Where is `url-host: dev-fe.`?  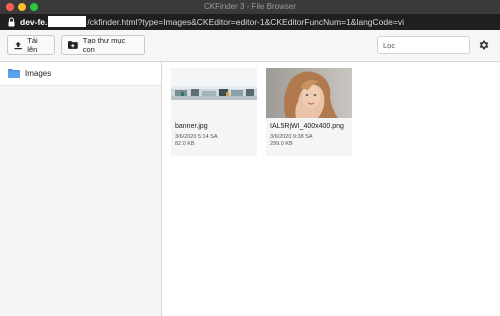 url-host: dev-fe. is located at coordinates (34, 22).